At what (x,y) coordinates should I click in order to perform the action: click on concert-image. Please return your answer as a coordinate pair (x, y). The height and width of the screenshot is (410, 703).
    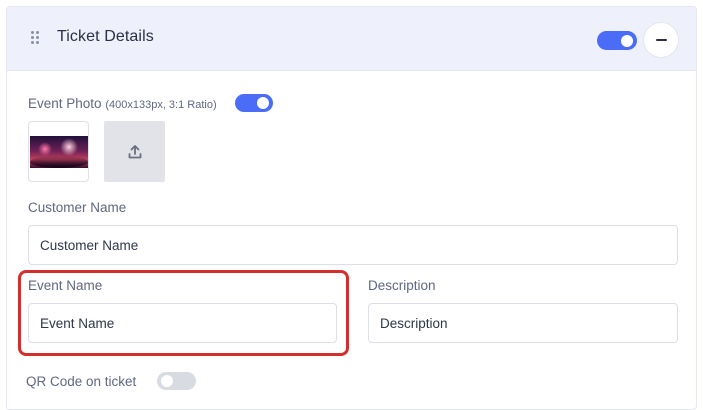
    Looking at the image, I should click on (59, 152).